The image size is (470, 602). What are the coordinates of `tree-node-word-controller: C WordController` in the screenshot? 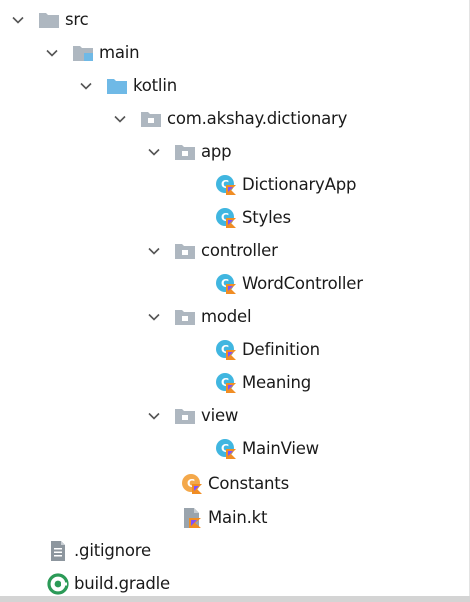 It's located at (289, 283).